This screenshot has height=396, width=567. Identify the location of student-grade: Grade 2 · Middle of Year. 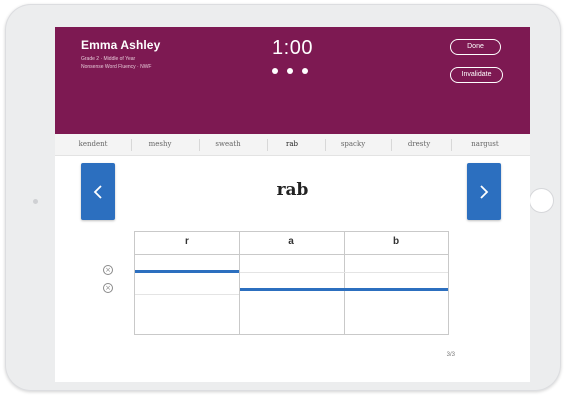
(108, 59).